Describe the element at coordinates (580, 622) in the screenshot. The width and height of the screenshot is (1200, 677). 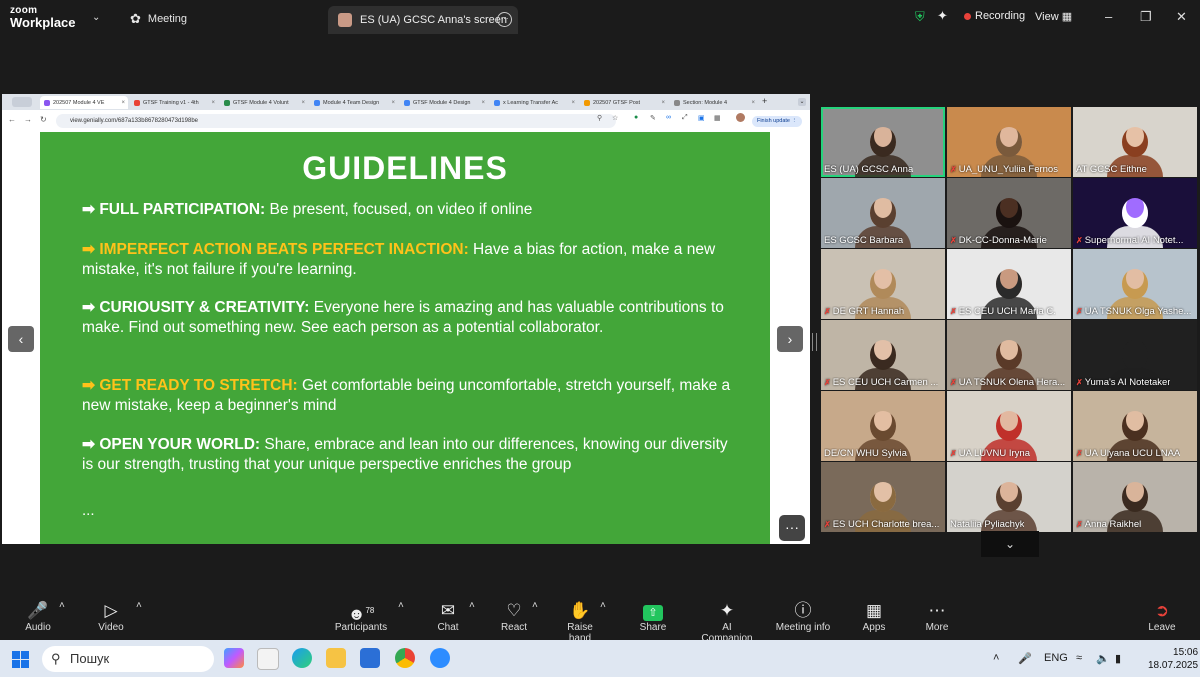
I see `raise-hand-button: ✋ Raise hand` at that location.